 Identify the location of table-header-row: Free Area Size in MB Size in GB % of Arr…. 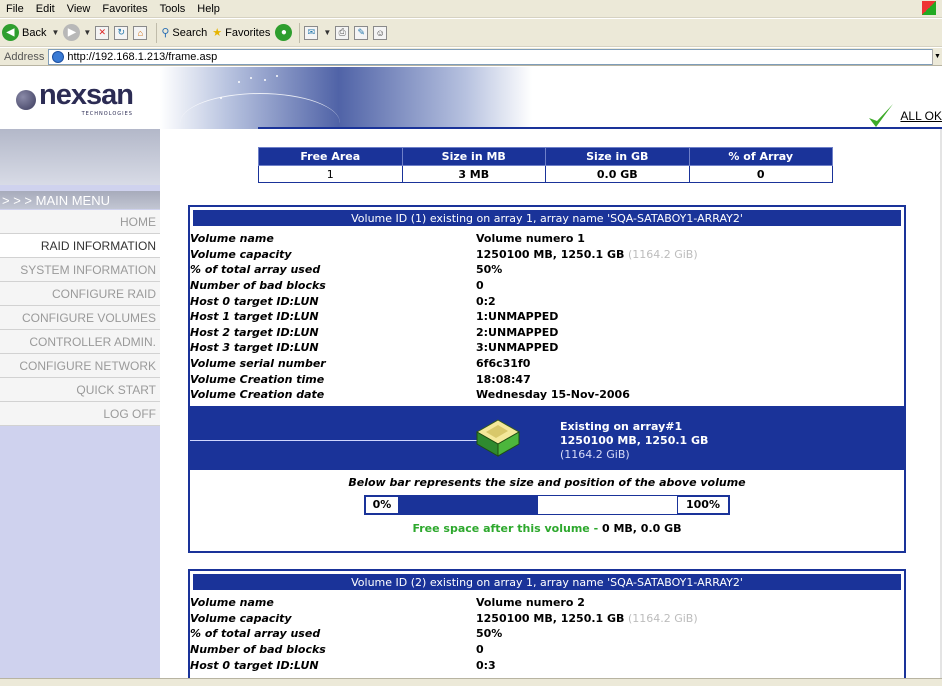
(545, 156).